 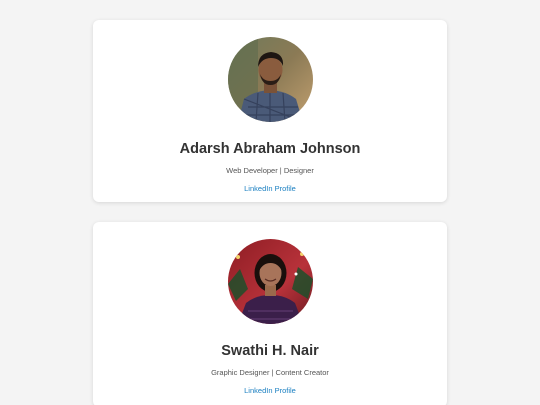 I want to click on profile-role: Graphic Designer | Content Creator, so click(x=270, y=372).